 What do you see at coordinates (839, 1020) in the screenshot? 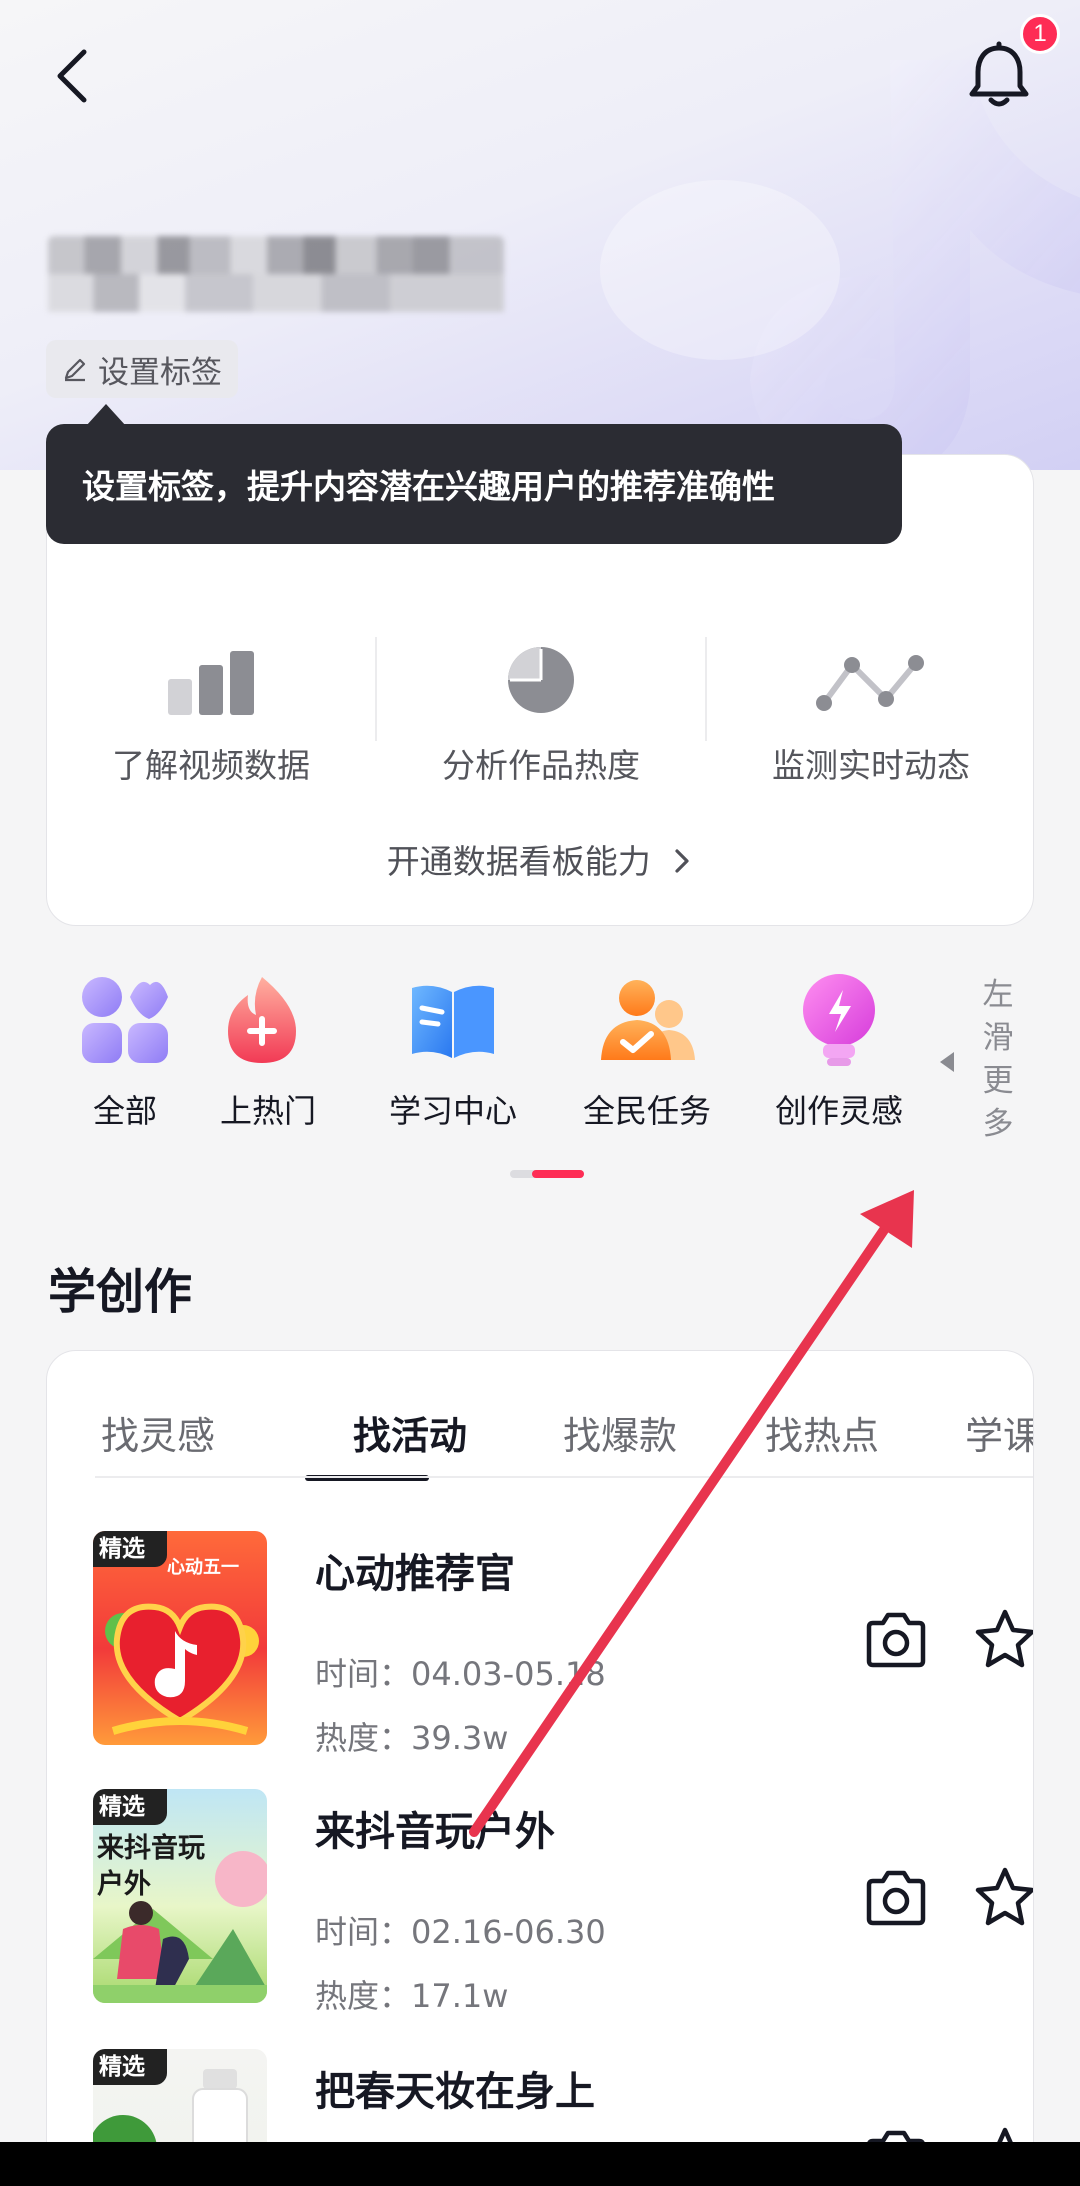
I see `lightbulb-icon` at bounding box center [839, 1020].